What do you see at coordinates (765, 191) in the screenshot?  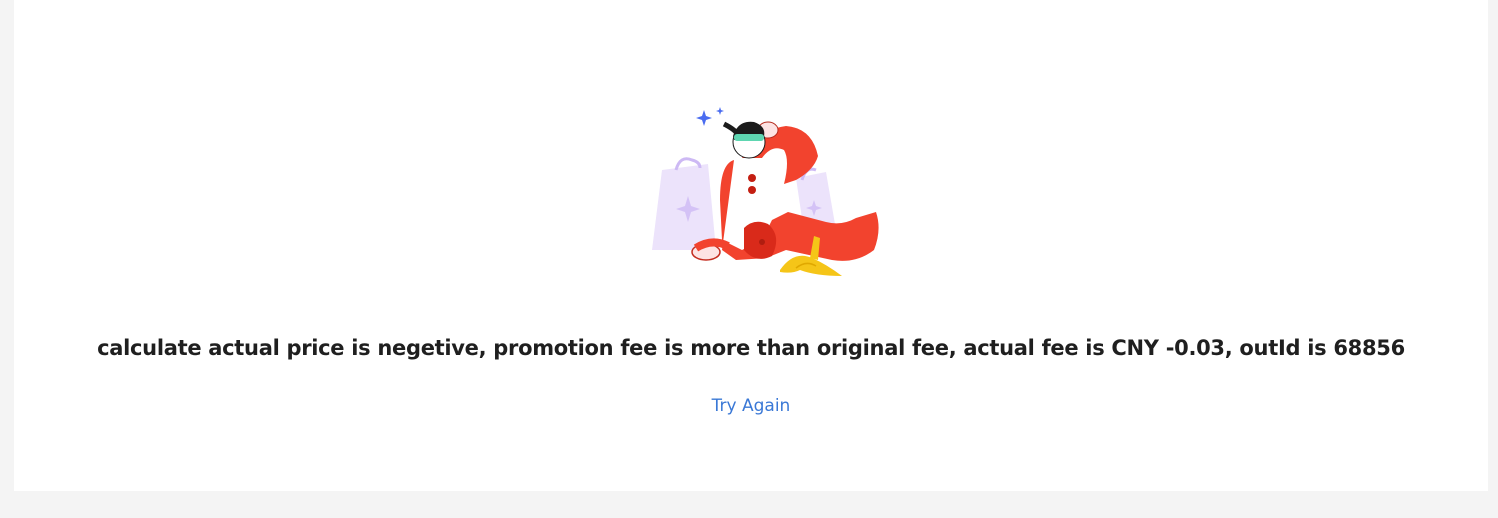 I see `slipped-on-banana-illustration` at bounding box center [765, 191].